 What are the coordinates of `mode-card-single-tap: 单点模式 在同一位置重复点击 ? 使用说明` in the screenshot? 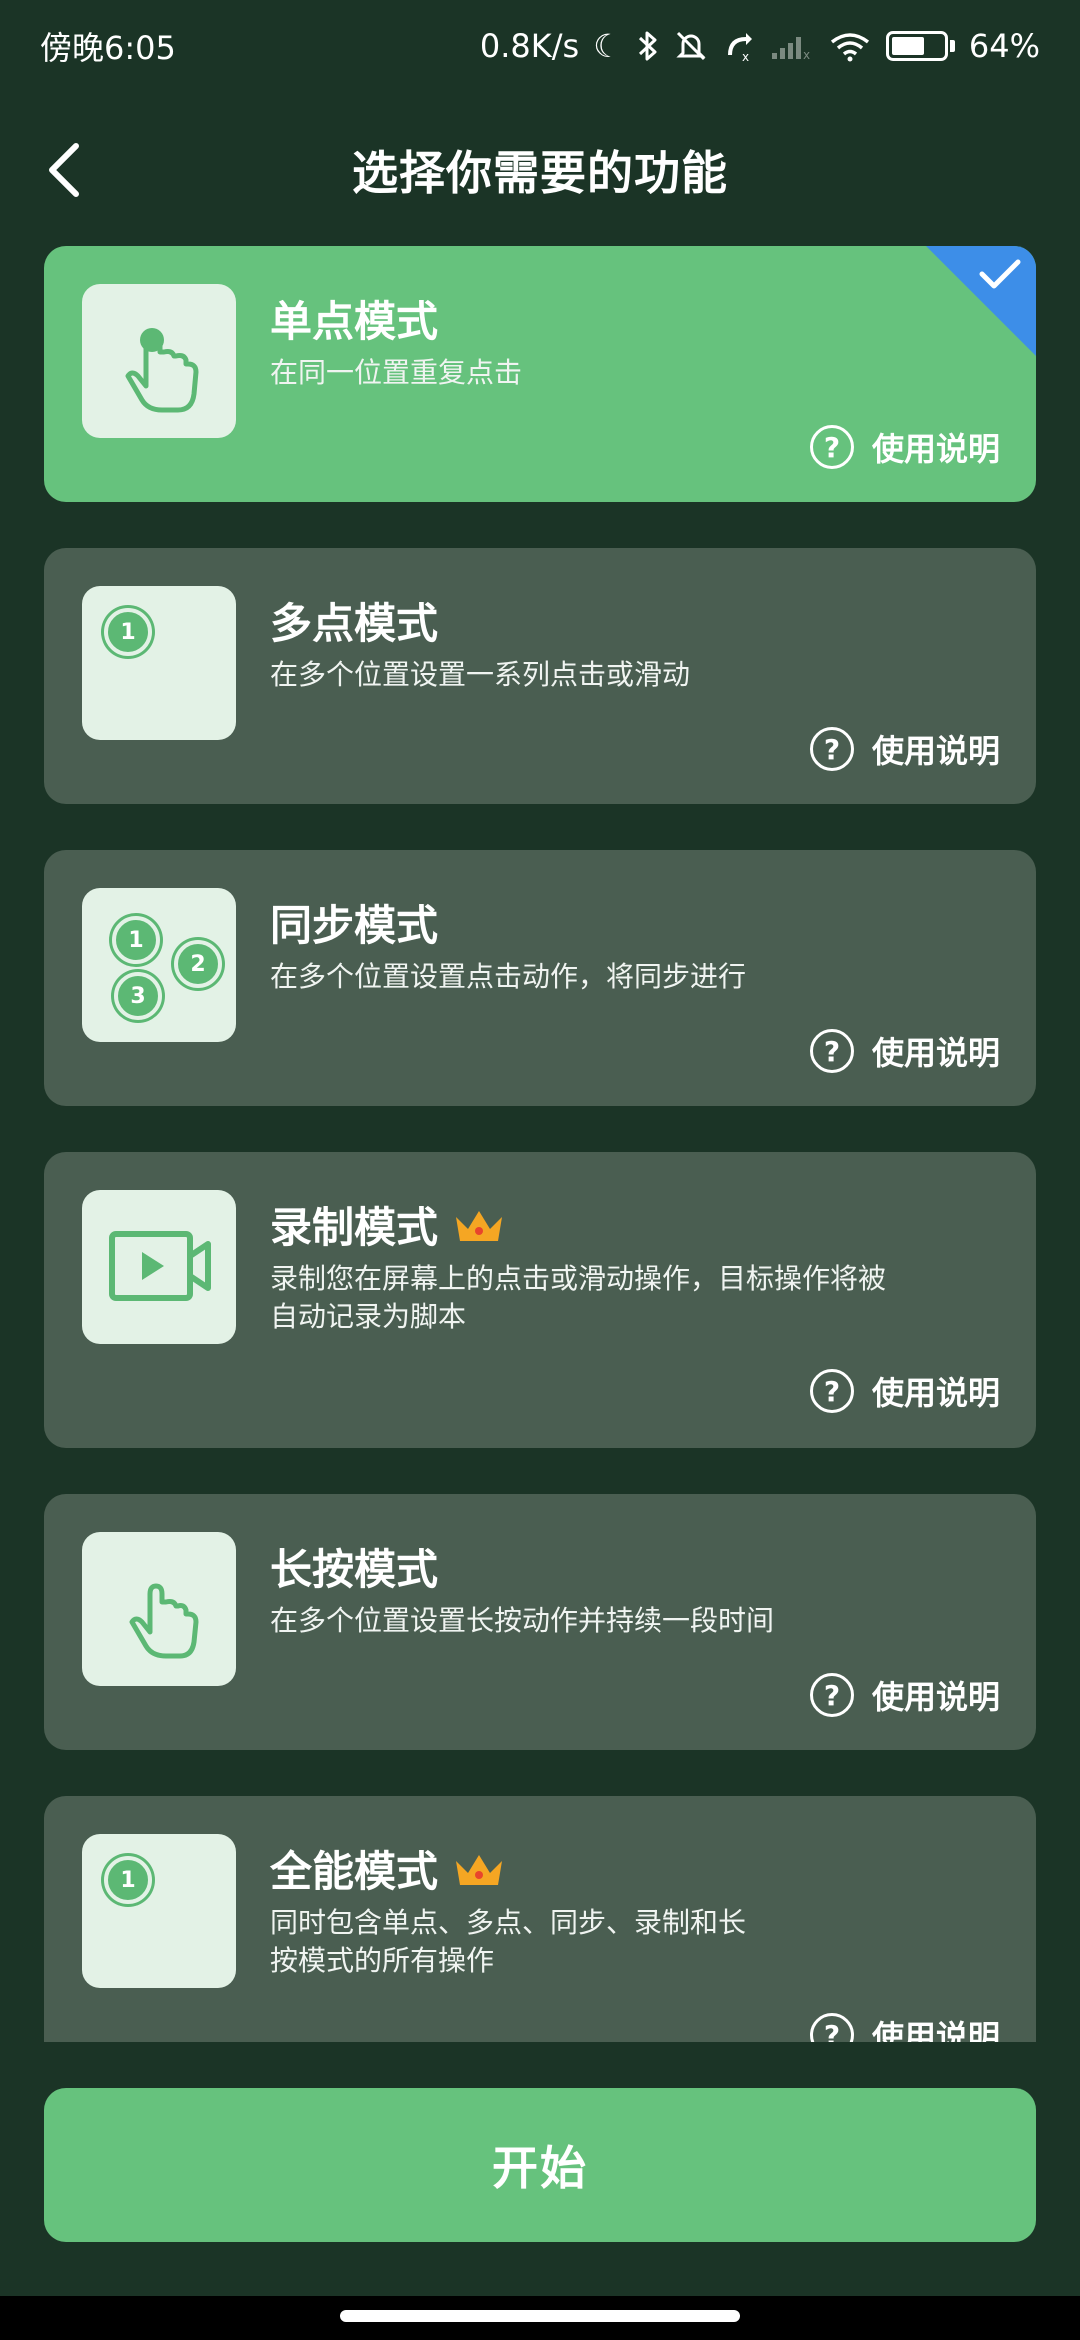 It's located at (540, 374).